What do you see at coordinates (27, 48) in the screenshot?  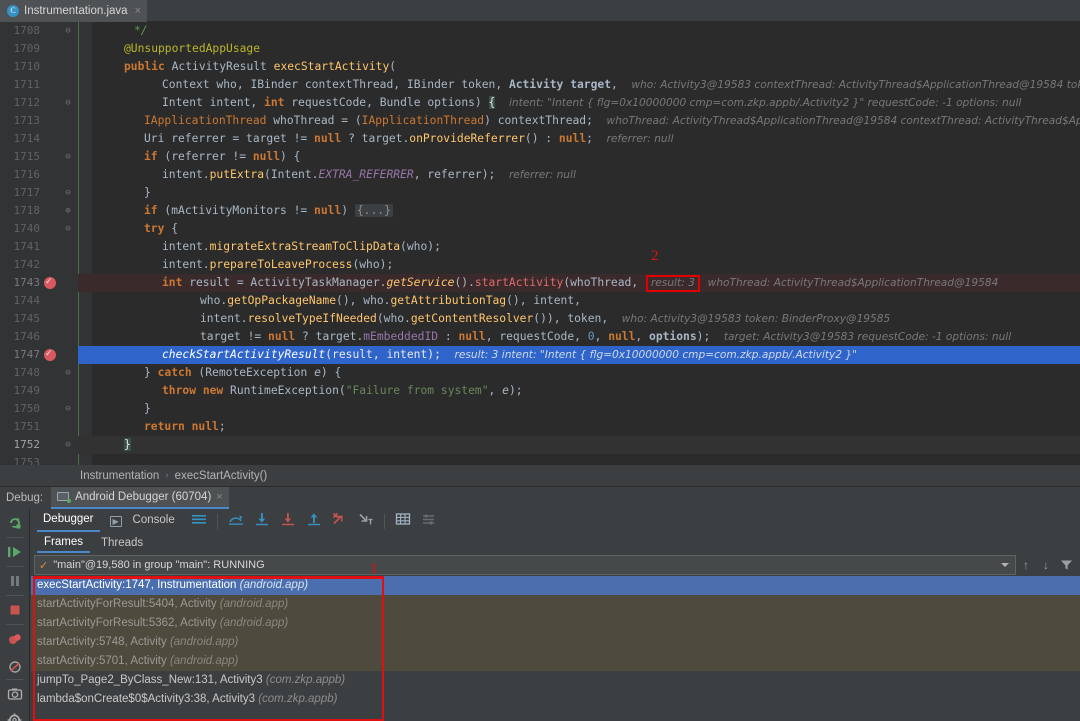 I see `line-number: 1709` at bounding box center [27, 48].